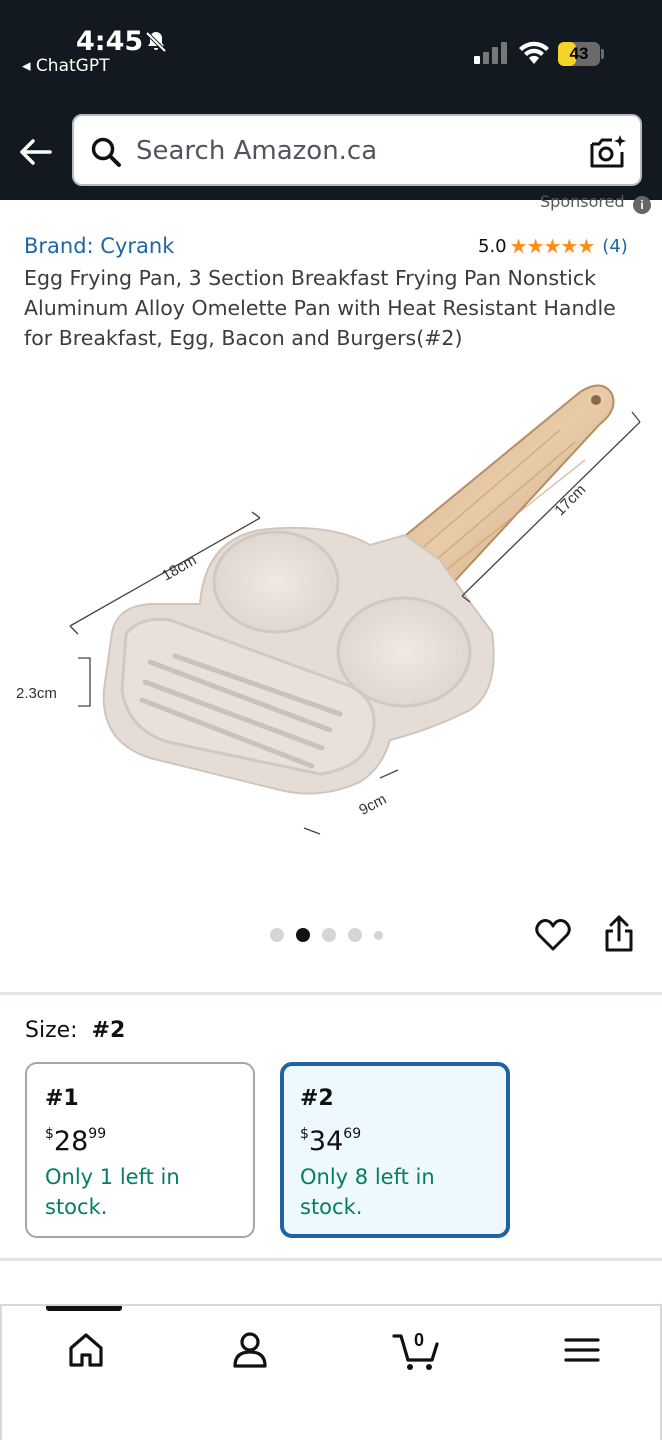 The width and height of the screenshot is (662, 1440). I want to click on size-selected-value: #2, so click(108, 1030).